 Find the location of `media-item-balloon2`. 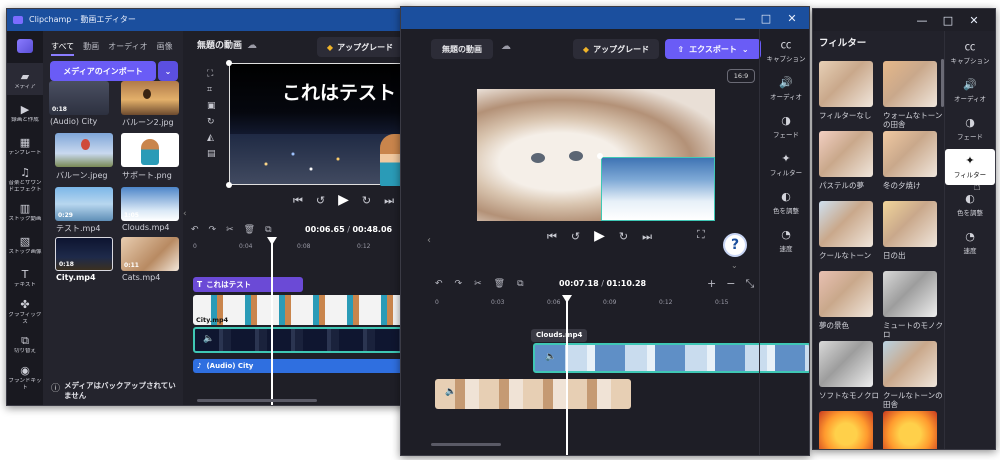

media-item-balloon2 is located at coordinates (150, 98).